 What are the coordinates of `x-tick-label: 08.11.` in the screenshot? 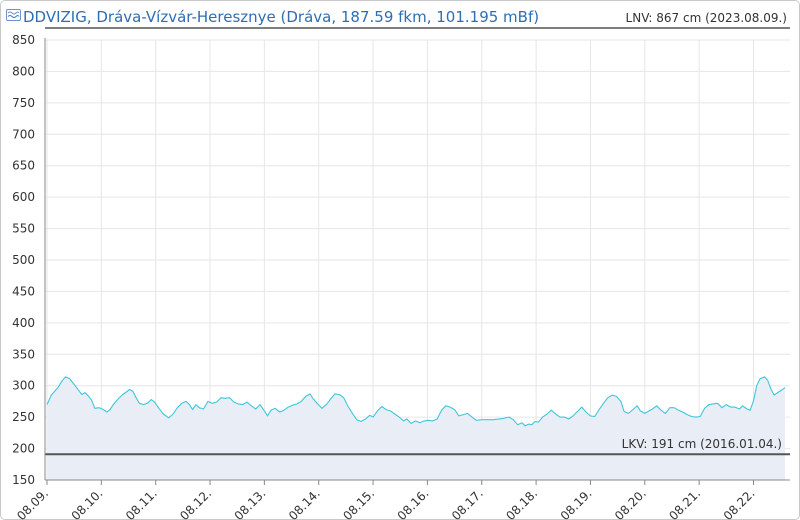 It's located at (141, 503).